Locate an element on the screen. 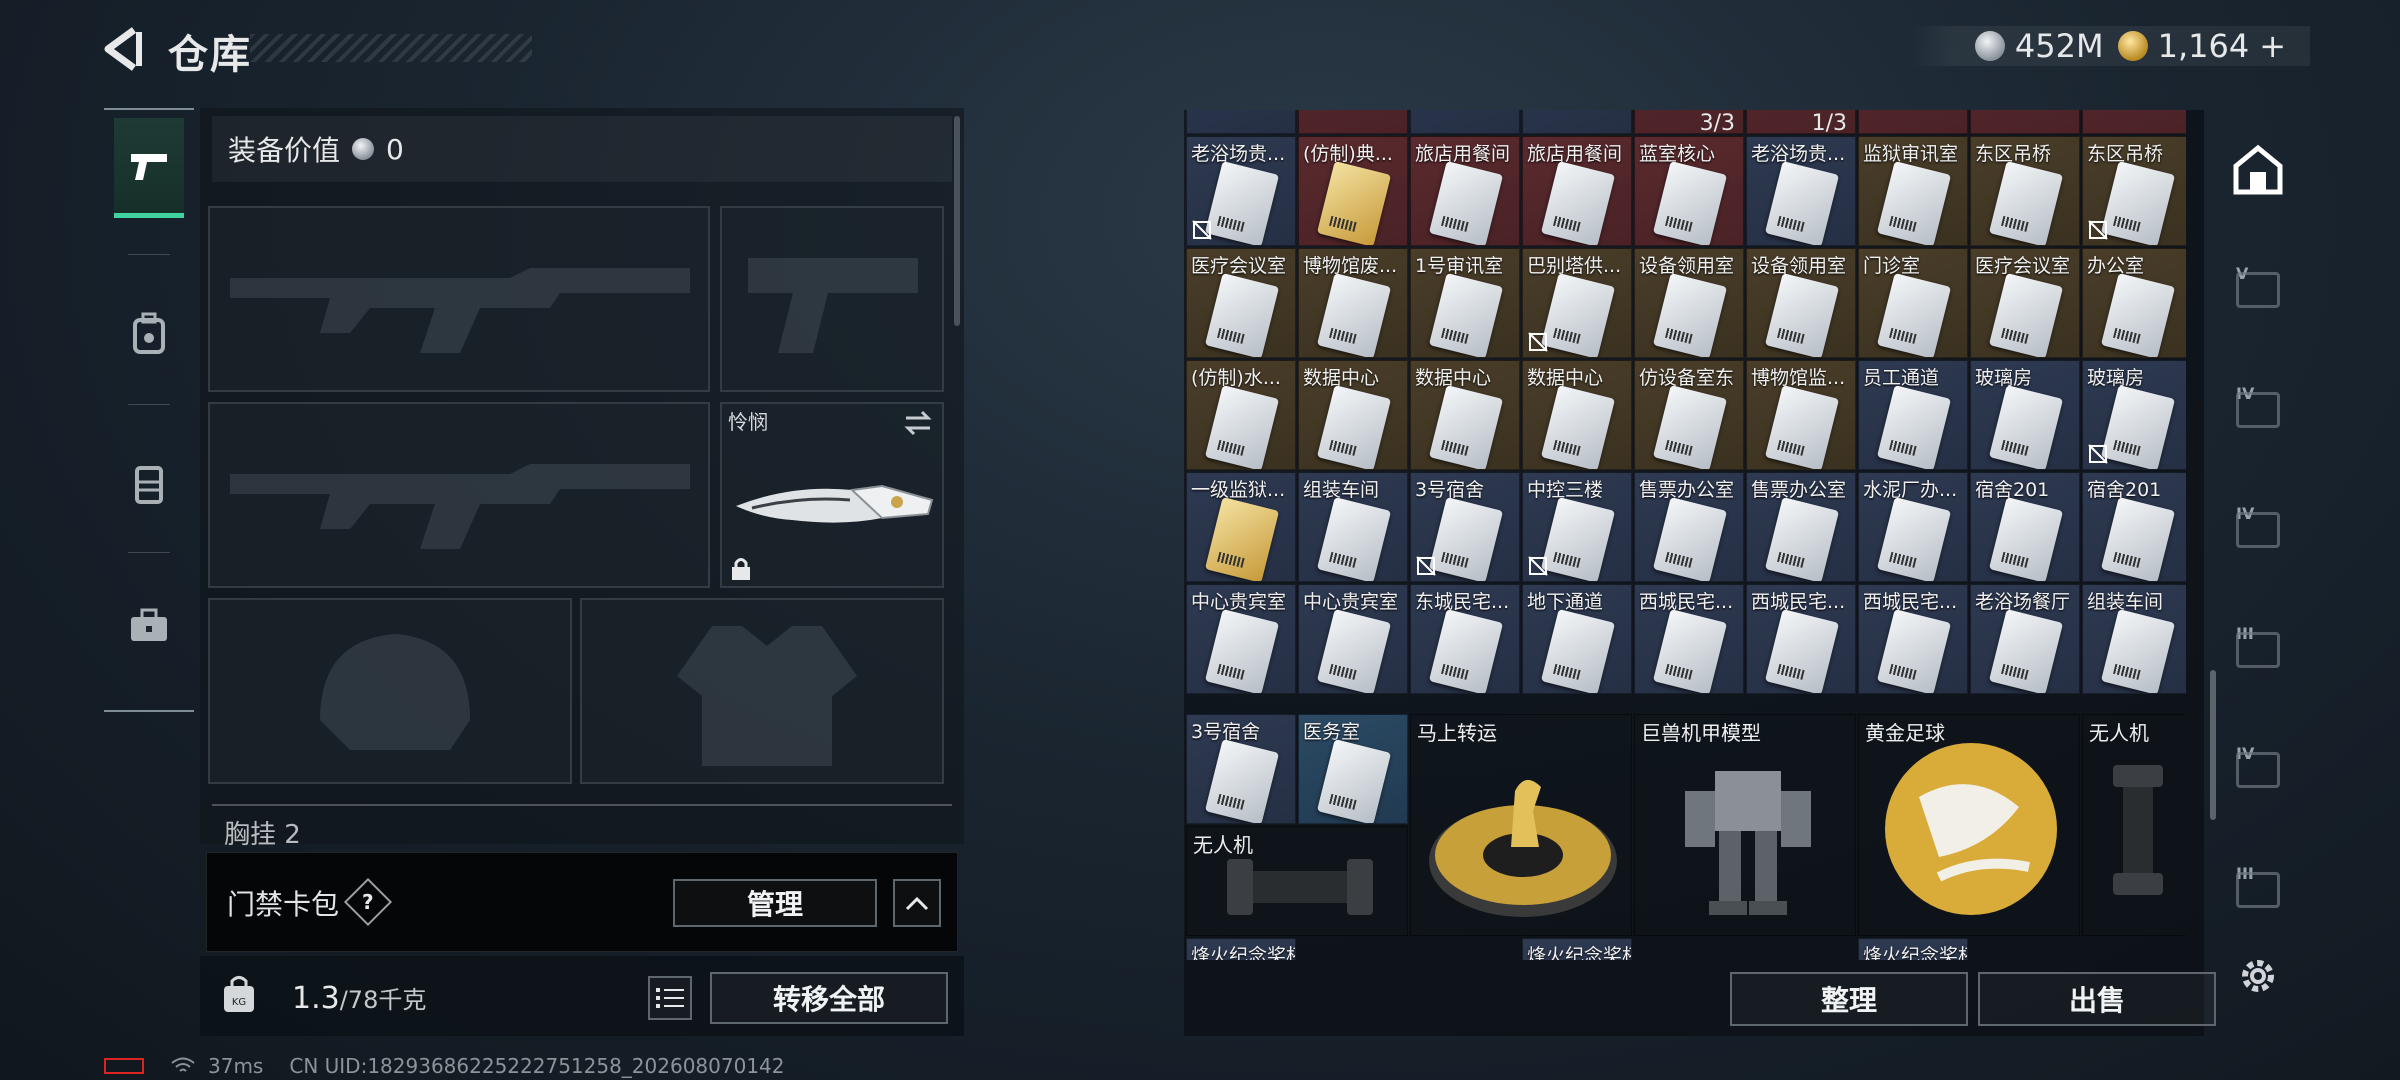 Image resolution: width=2400 pixels, height=1080 pixels. transfer-all-button: 转移全部 is located at coordinates (829, 998).